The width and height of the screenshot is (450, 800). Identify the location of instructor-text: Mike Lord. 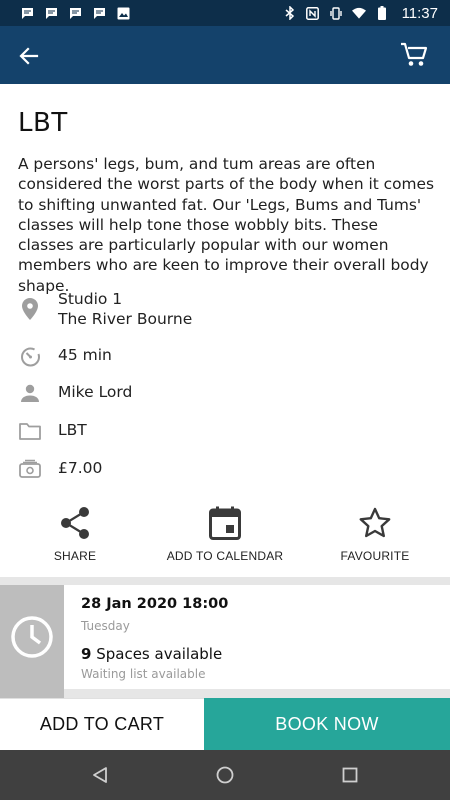
(95, 392).